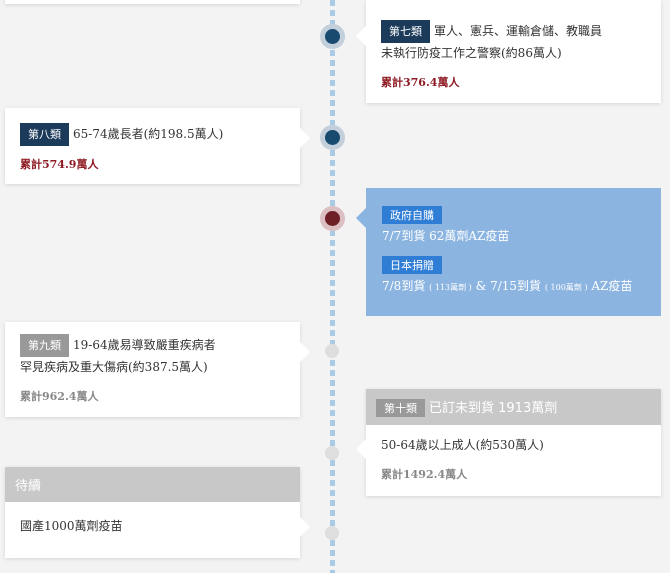  What do you see at coordinates (412, 215) in the screenshot?
I see `source-tag-government: 政府自購` at bounding box center [412, 215].